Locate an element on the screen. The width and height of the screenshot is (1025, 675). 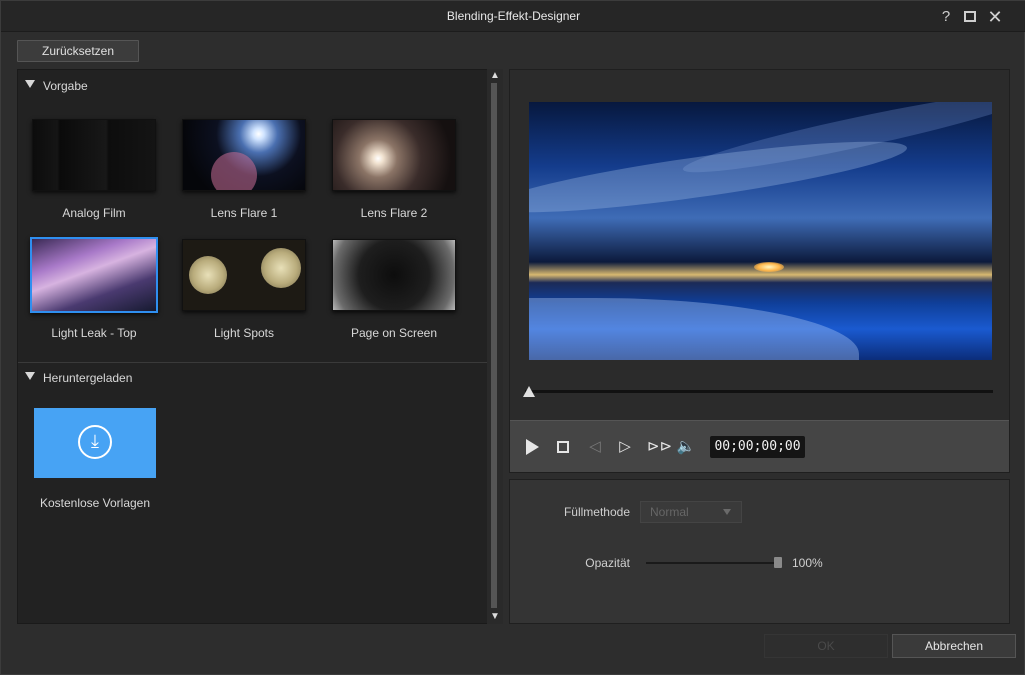
opacity-slider-track is located at coordinates (712, 563).